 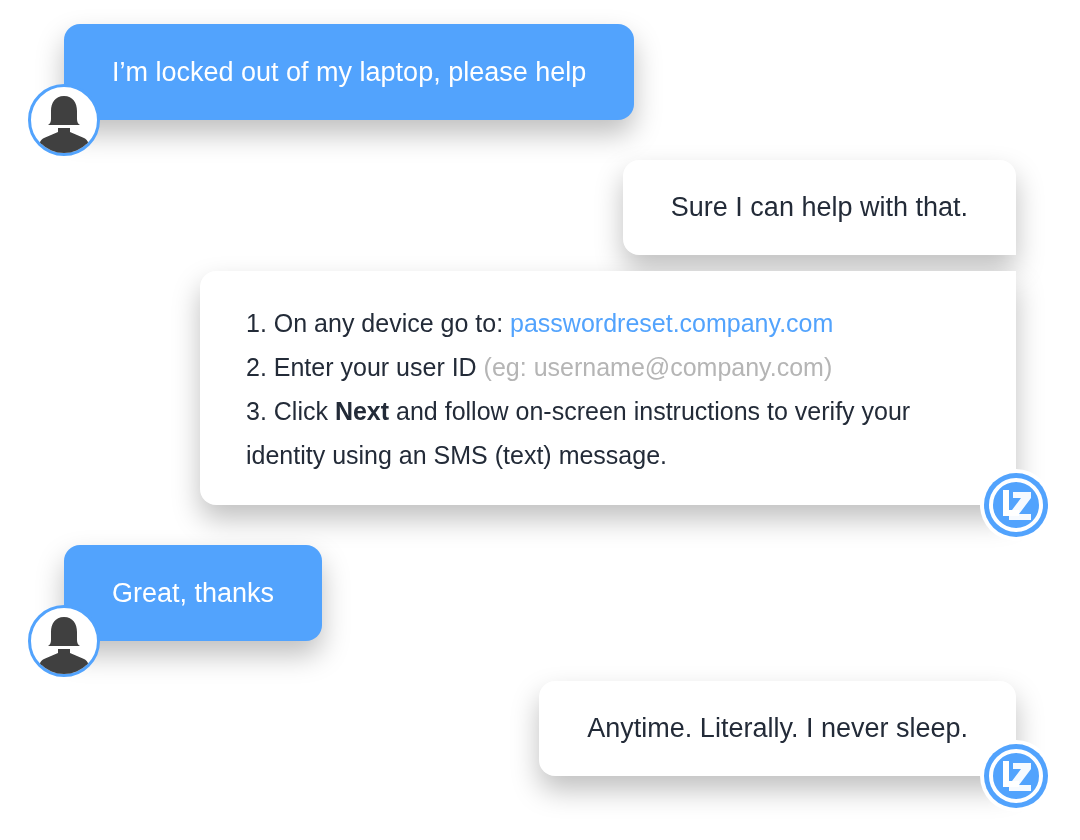 I want to click on reset-link: passwordreset.company.com, so click(x=672, y=323).